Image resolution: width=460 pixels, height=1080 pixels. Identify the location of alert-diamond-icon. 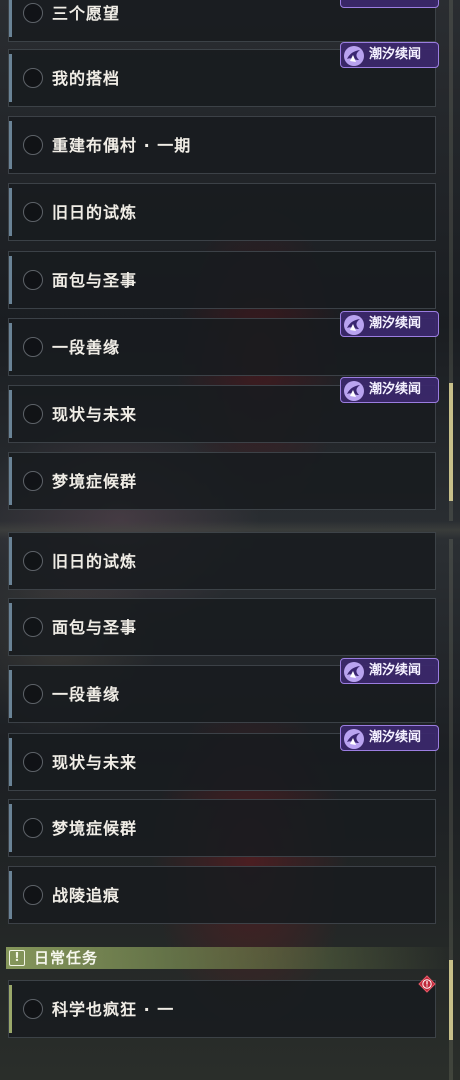
(427, 984).